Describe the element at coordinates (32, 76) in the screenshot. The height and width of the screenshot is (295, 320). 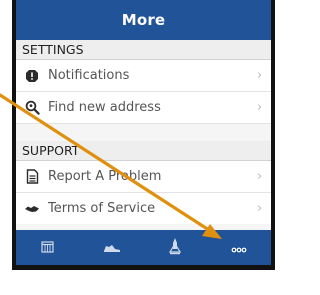
I see `alert-icon` at that location.